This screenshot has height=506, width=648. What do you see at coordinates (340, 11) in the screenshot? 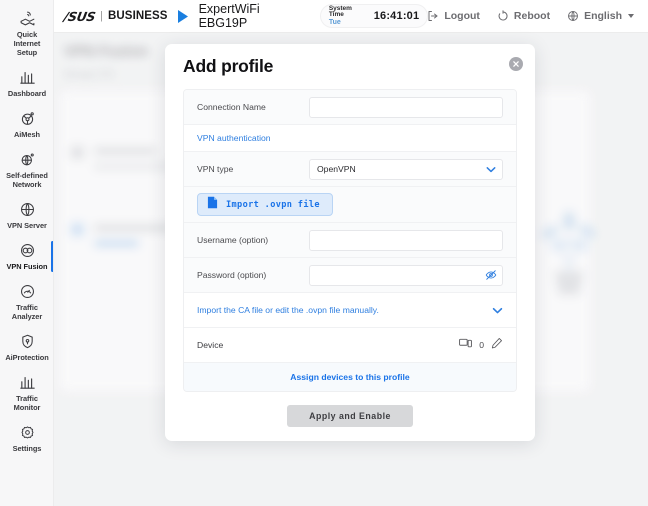
I see `system-time-label: System Time` at bounding box center [340, 11].